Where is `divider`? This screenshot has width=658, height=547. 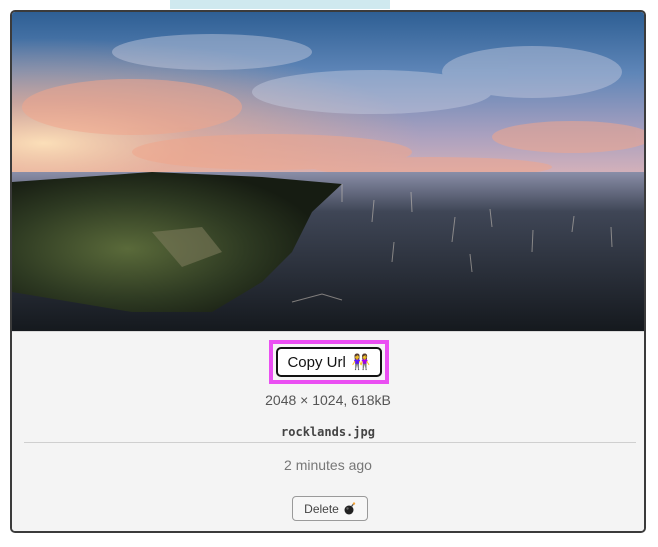
divider is located at coordinates (330, 442).